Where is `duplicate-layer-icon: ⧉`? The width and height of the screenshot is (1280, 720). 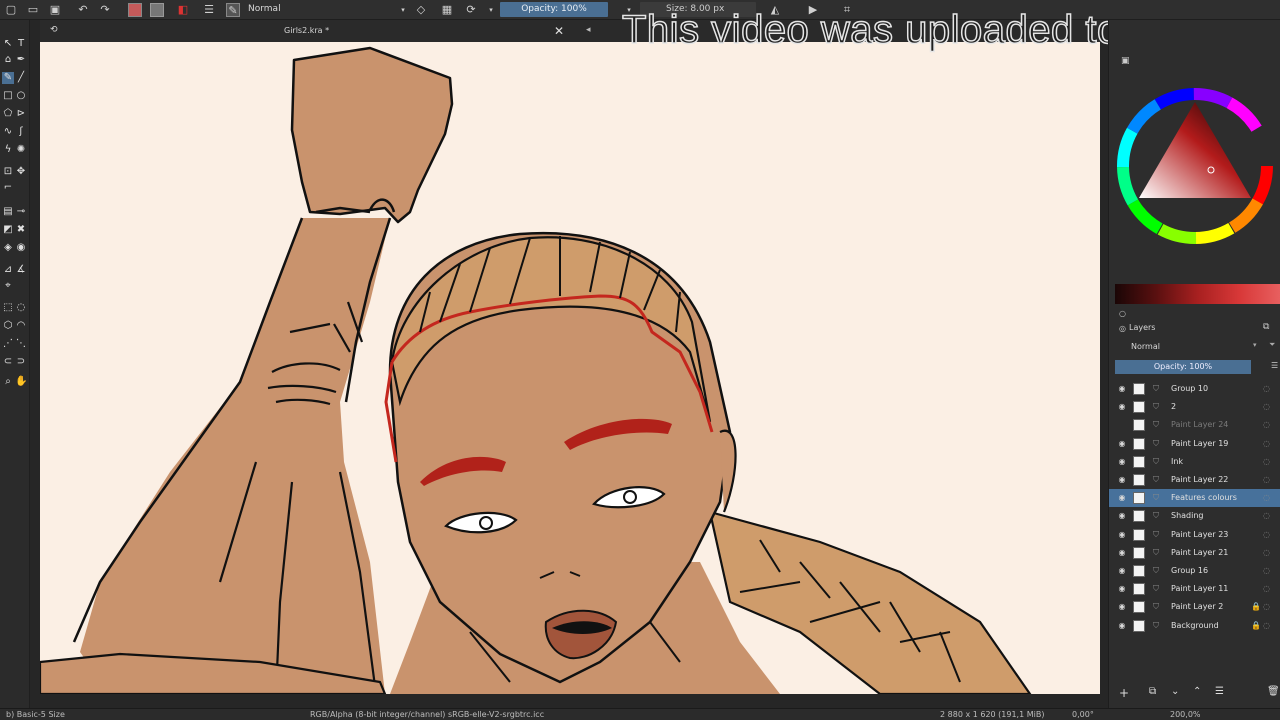
duplicate-layer-icon: ⧉ is located at coordinates (1152, 691).